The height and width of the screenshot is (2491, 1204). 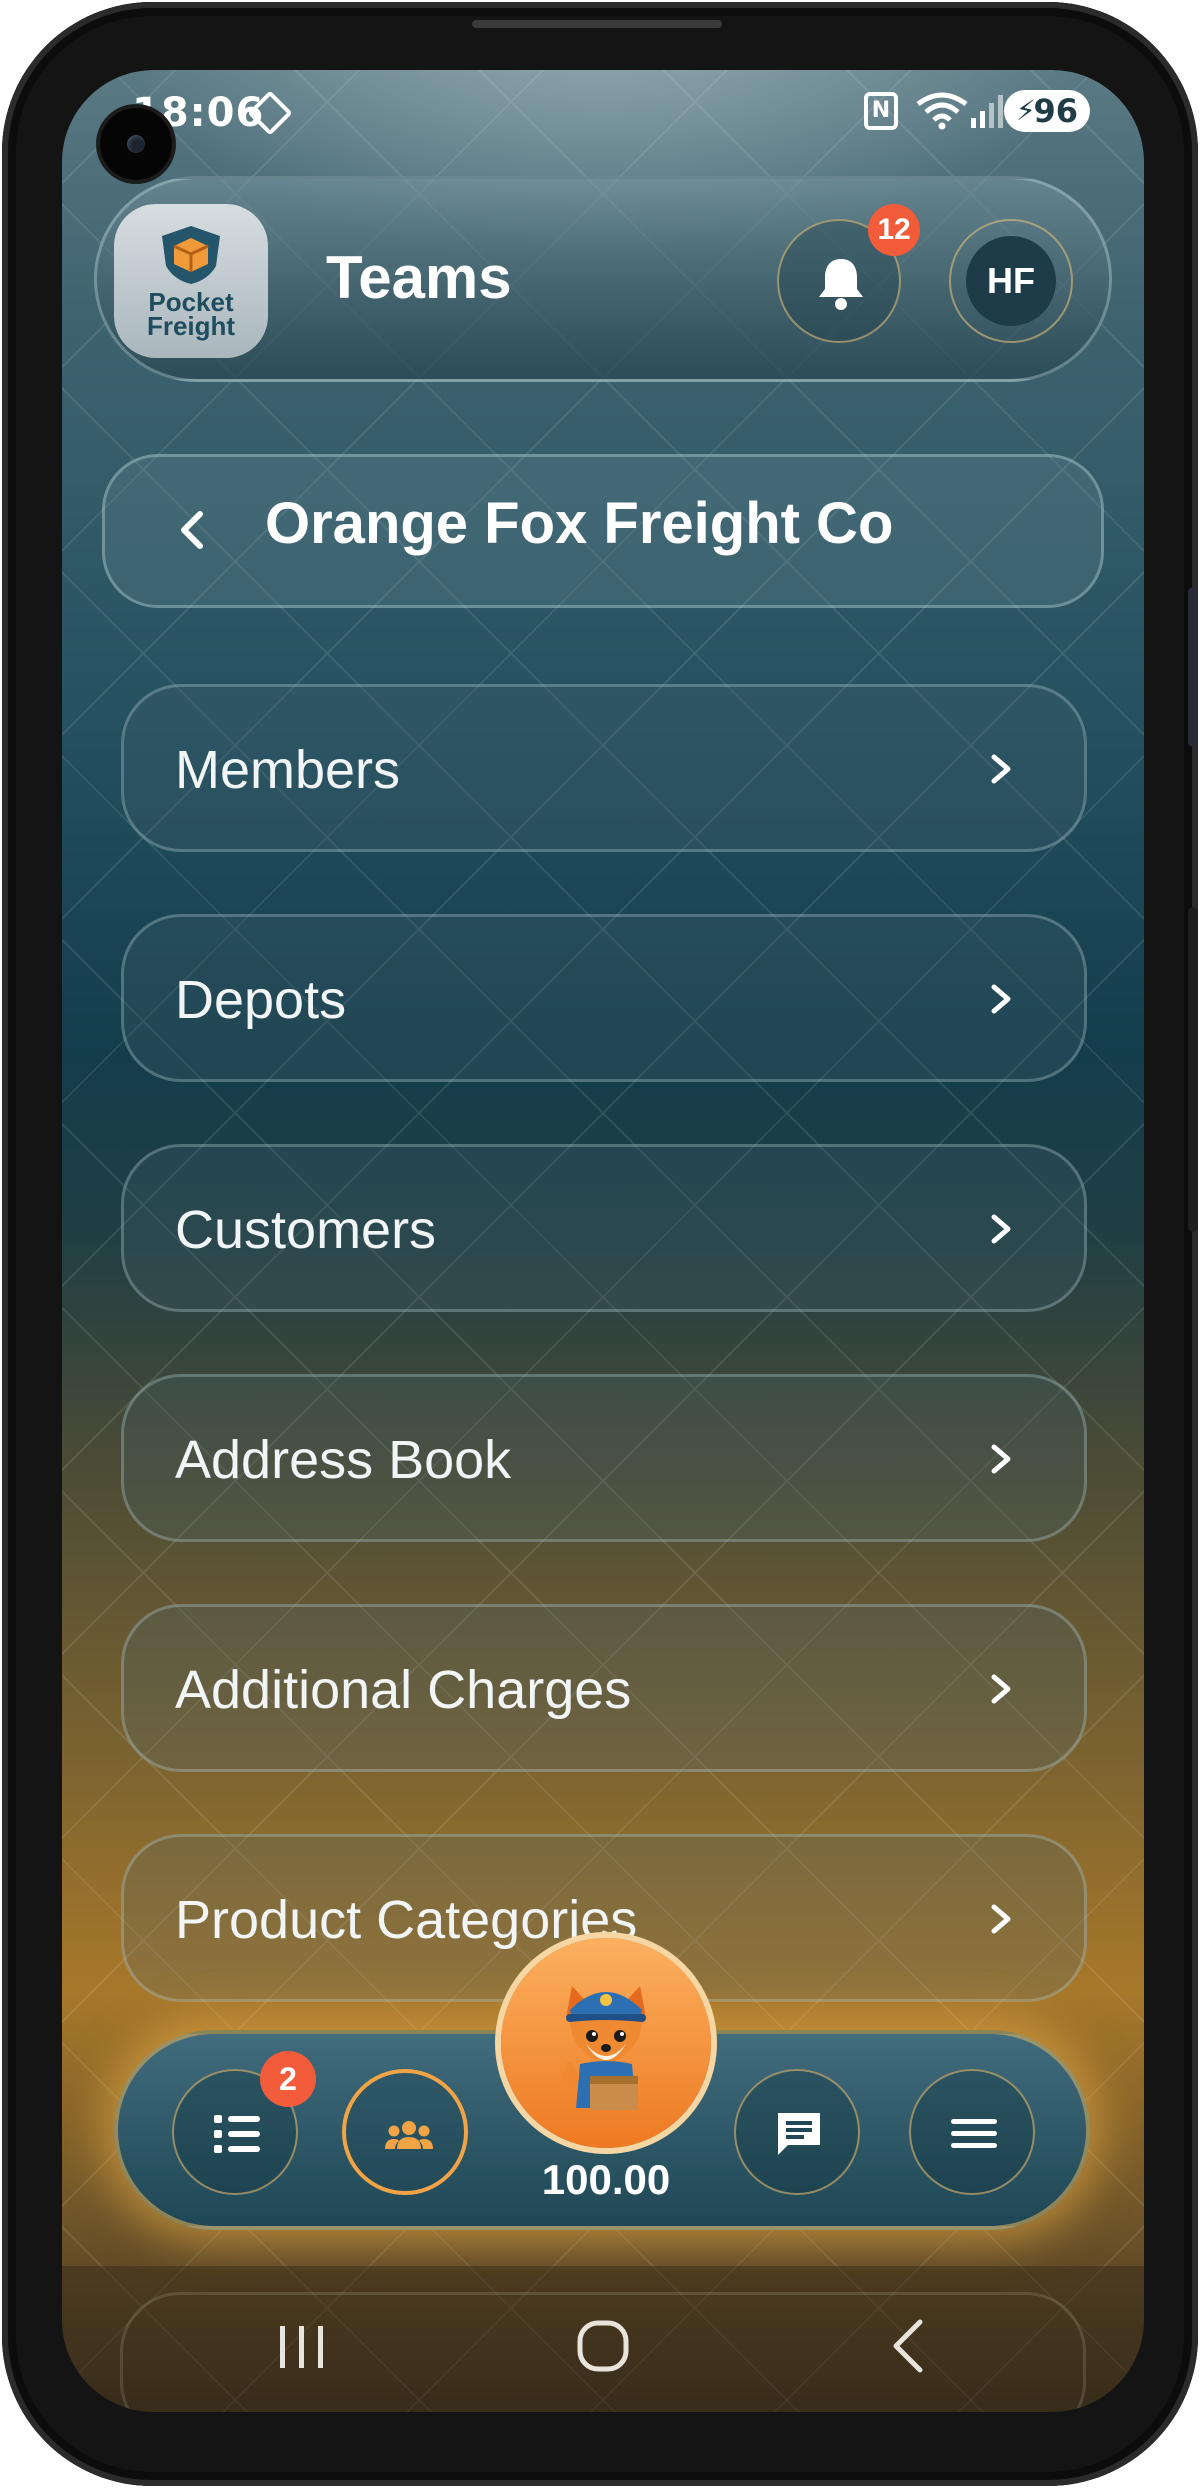 I want to click on menu-item-additional-charges: Additional Charges, so click(x=604, y=1688).